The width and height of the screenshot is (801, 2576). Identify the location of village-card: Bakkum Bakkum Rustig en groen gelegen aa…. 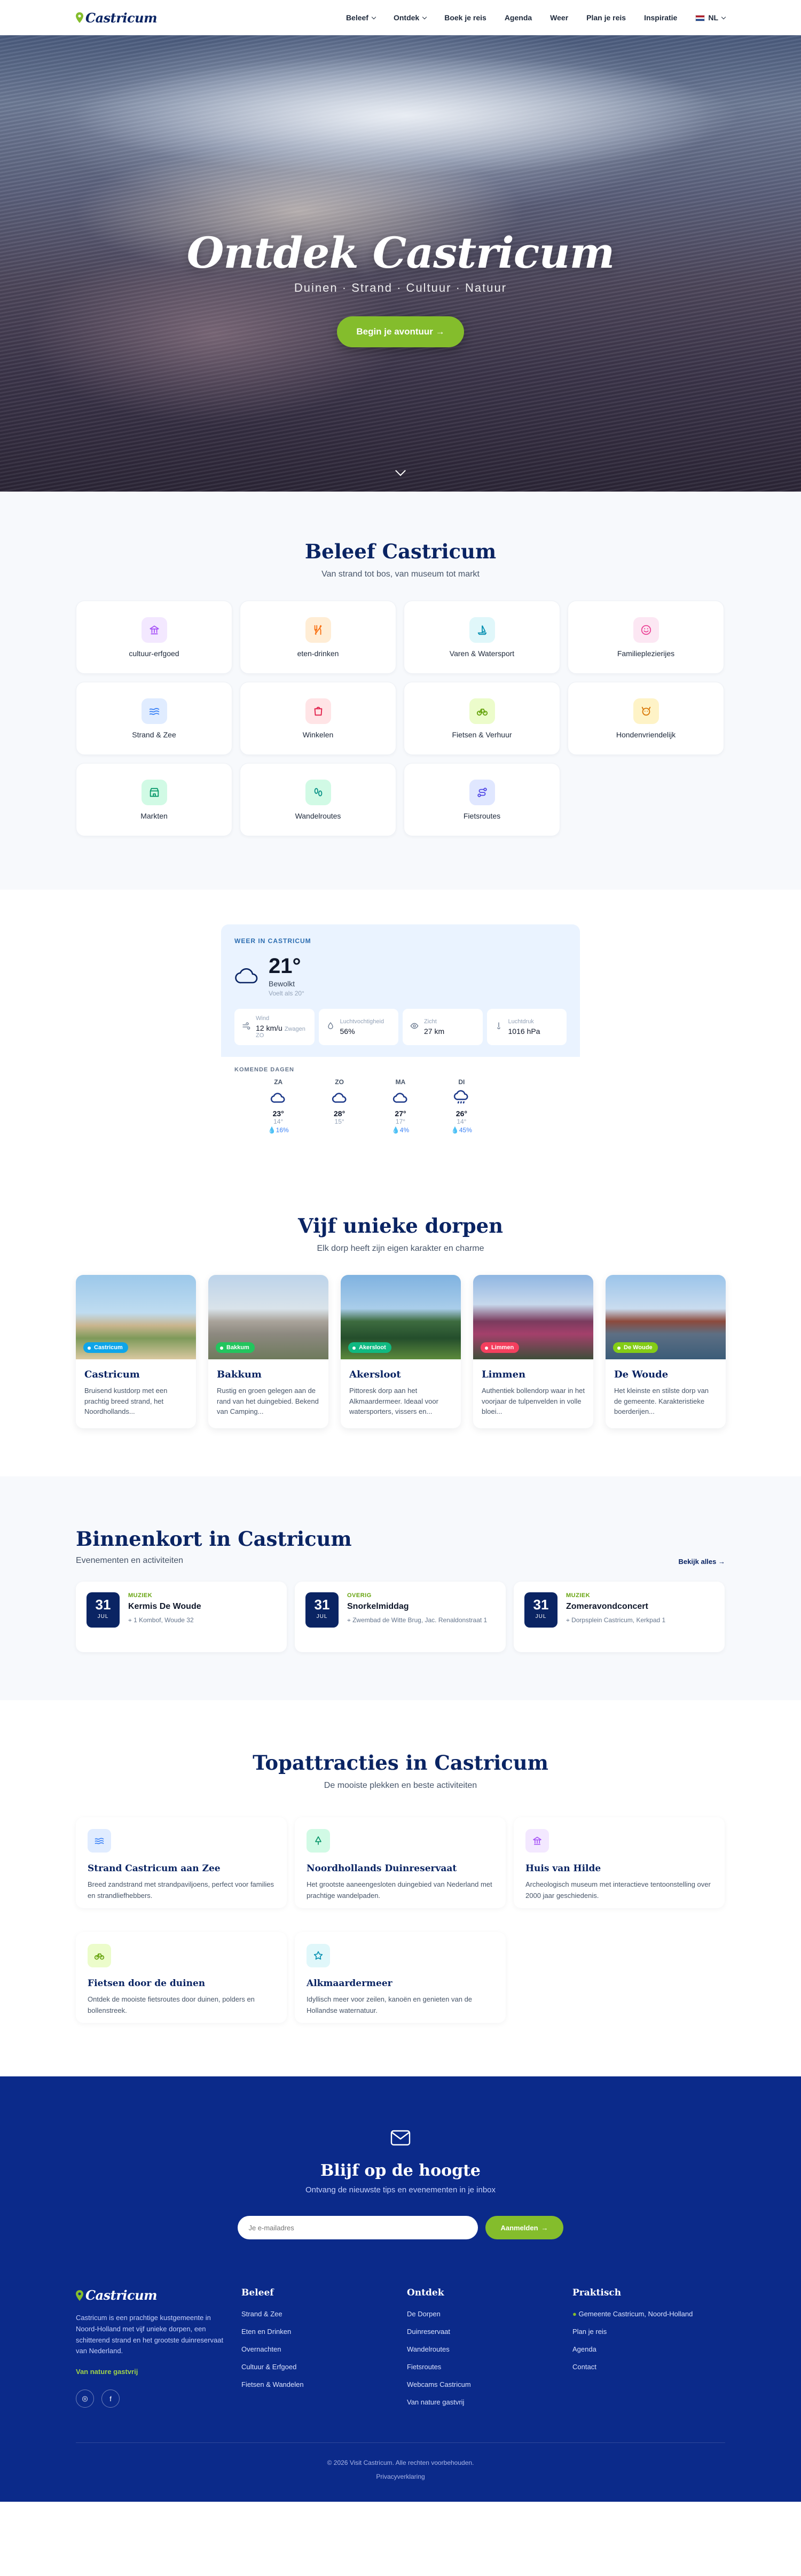
(268, 1351).